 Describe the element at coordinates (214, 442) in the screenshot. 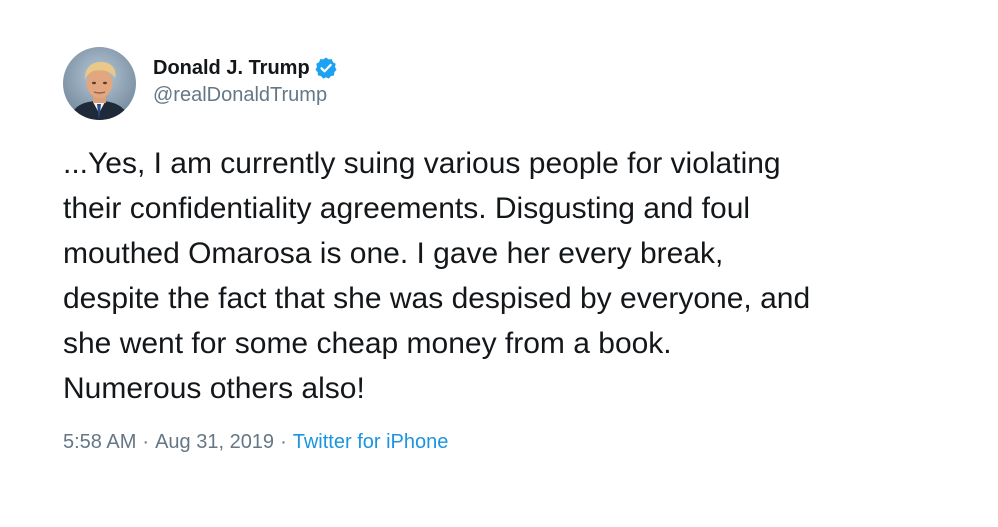

I see `tweet-date: Aug 31, 2019` at that location.